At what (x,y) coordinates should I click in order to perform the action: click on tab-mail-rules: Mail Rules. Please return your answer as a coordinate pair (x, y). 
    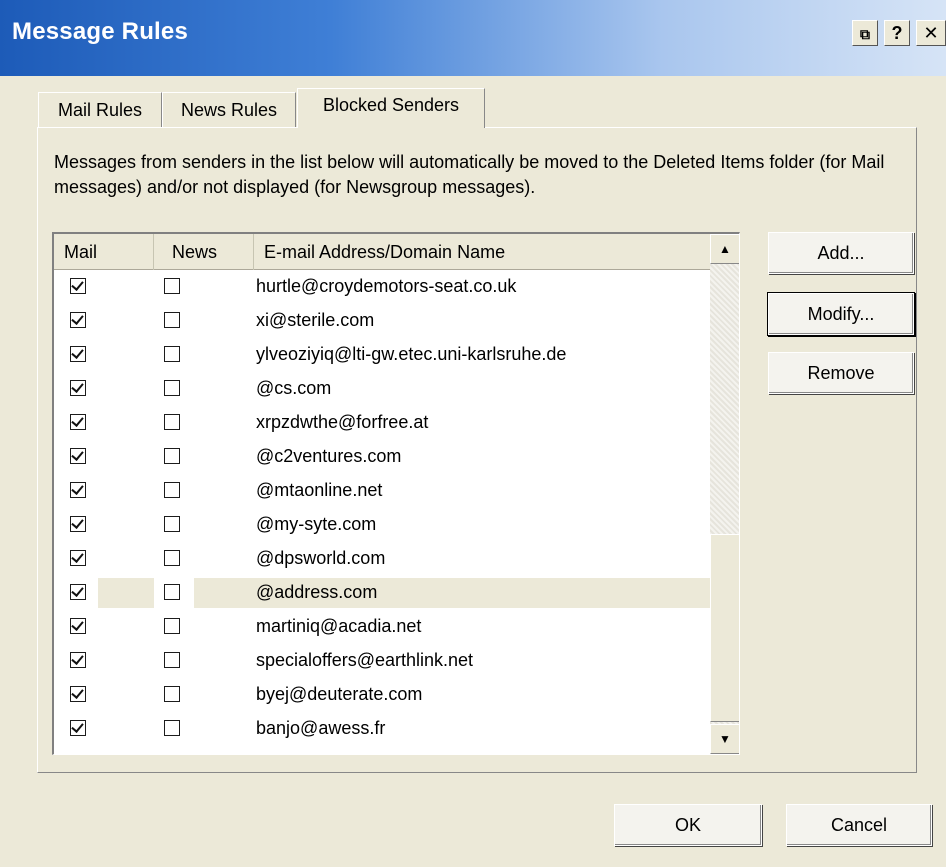
    Looking at the image, I should click on (100, 110).